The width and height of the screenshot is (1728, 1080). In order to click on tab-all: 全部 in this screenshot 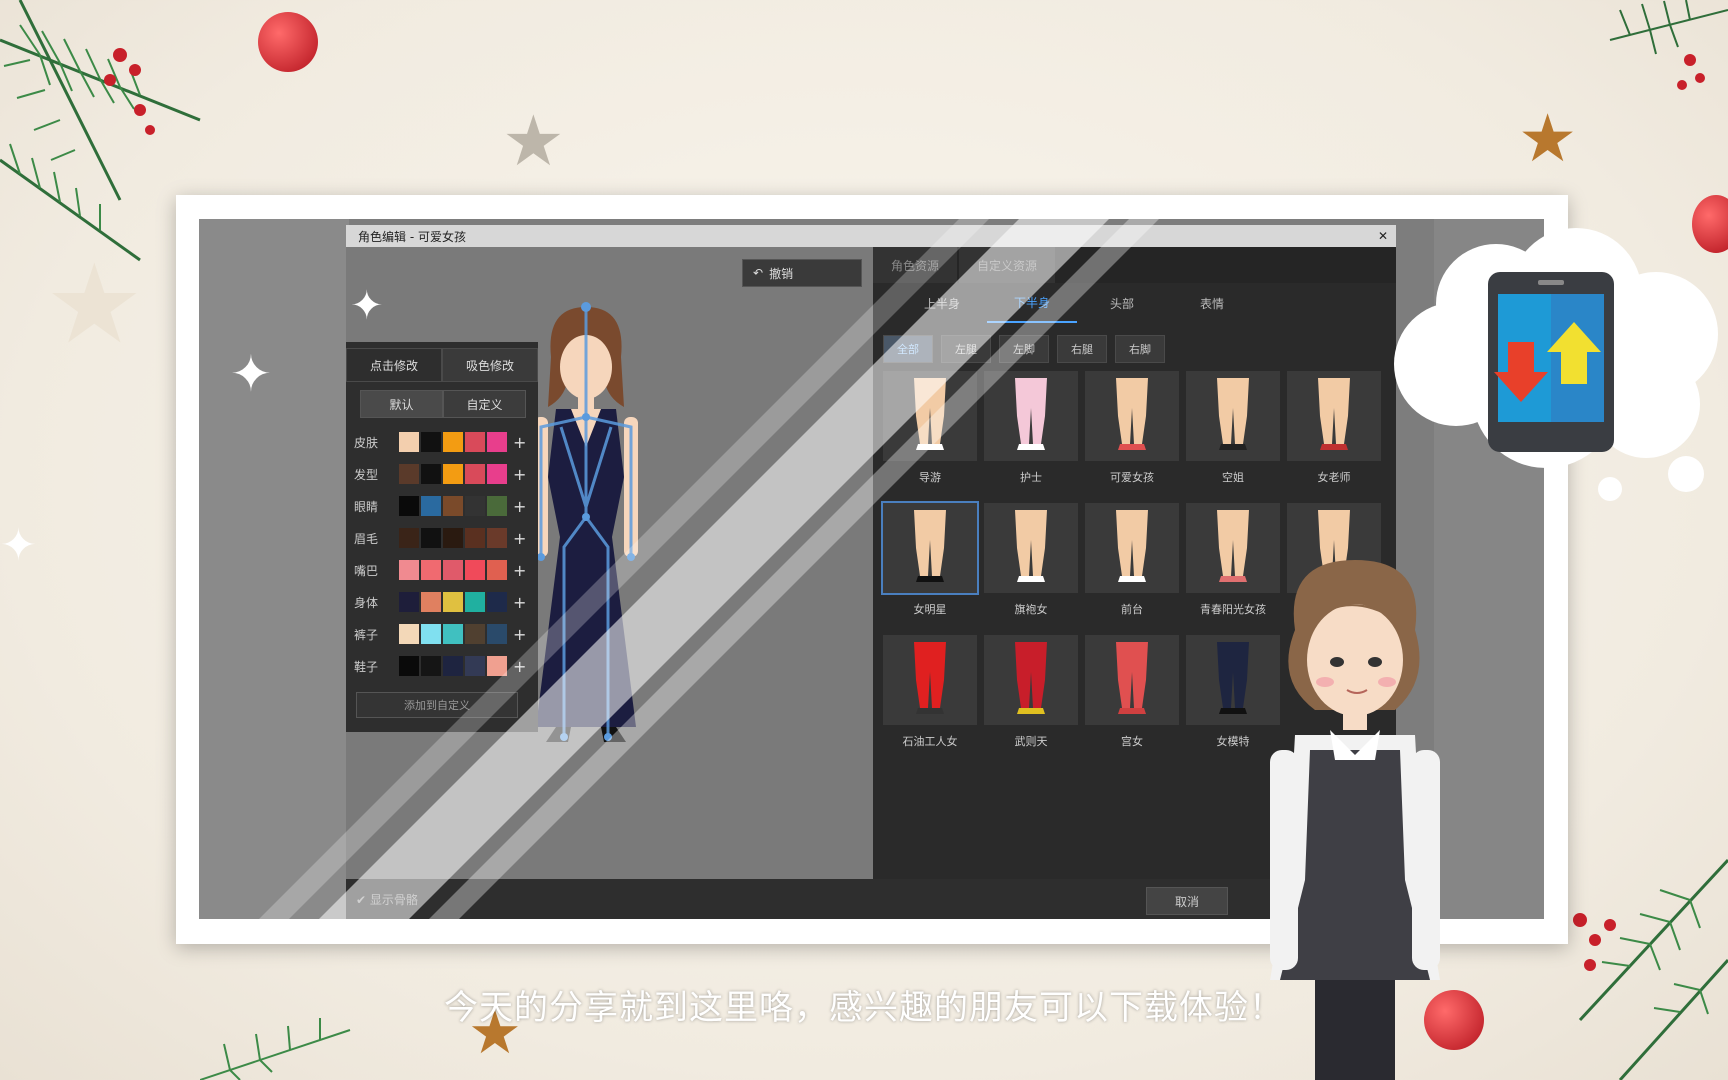, I will do `click(908, 349)`.